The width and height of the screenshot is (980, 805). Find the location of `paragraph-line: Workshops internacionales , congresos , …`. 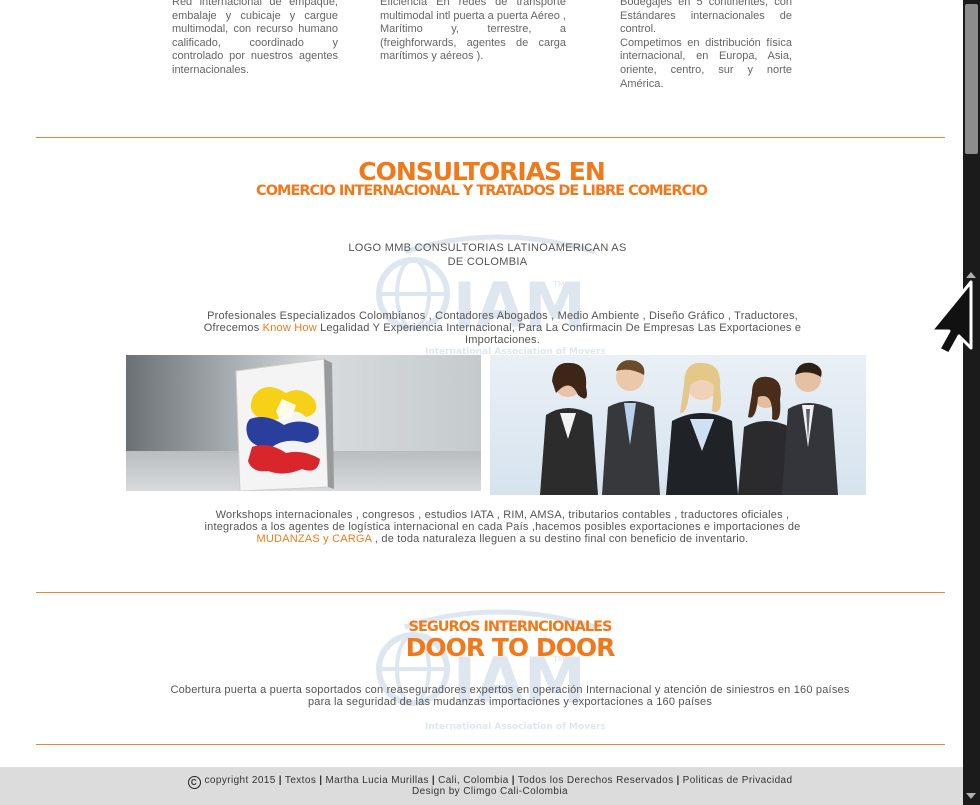

paragraph-line: Workshops internacionales , congresos , … is located at coordinates (502, 515).